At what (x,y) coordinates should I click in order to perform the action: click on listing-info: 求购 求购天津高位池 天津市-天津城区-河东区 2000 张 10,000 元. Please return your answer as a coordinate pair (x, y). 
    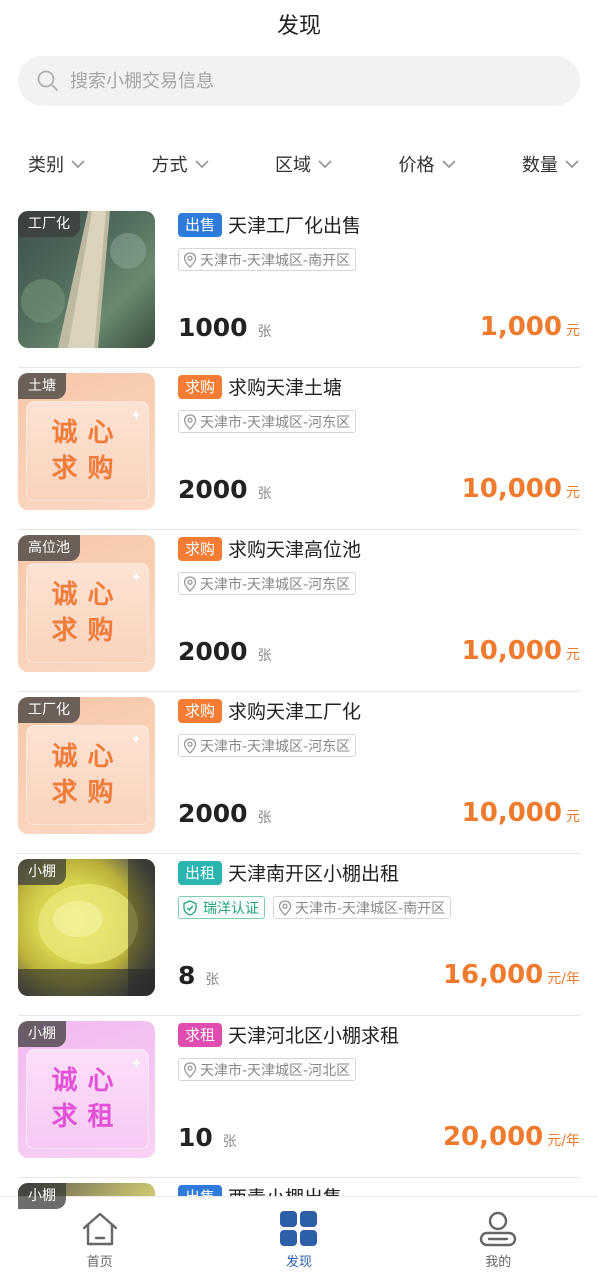
    Looking at the image, I should click on (379, 611).